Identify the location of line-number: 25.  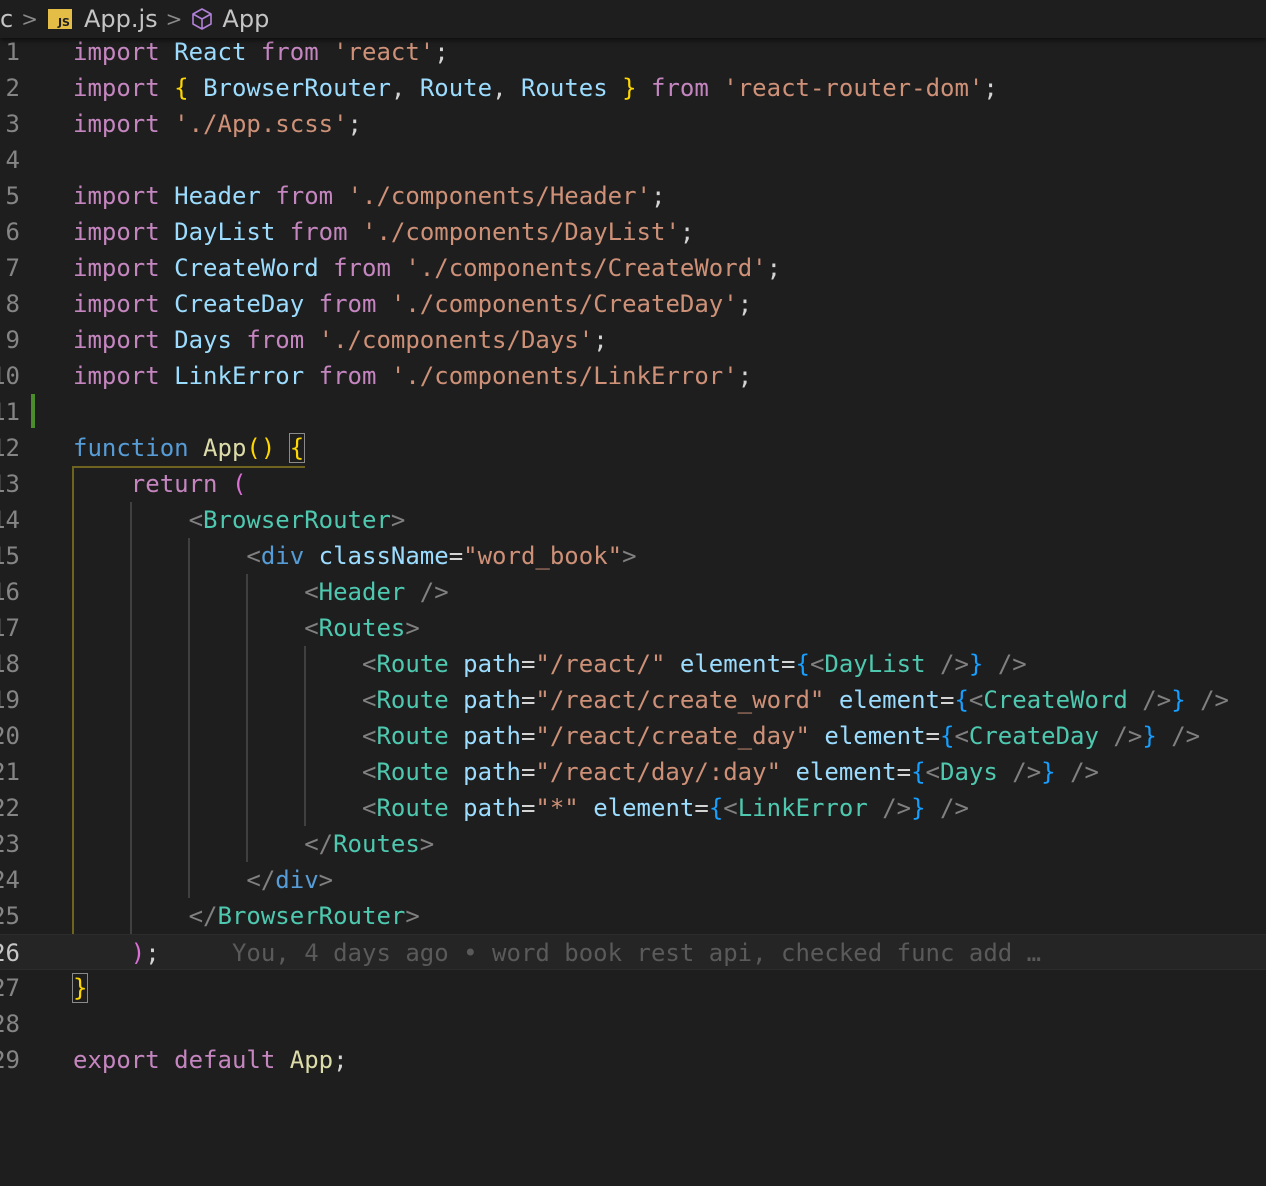
(10, 916).